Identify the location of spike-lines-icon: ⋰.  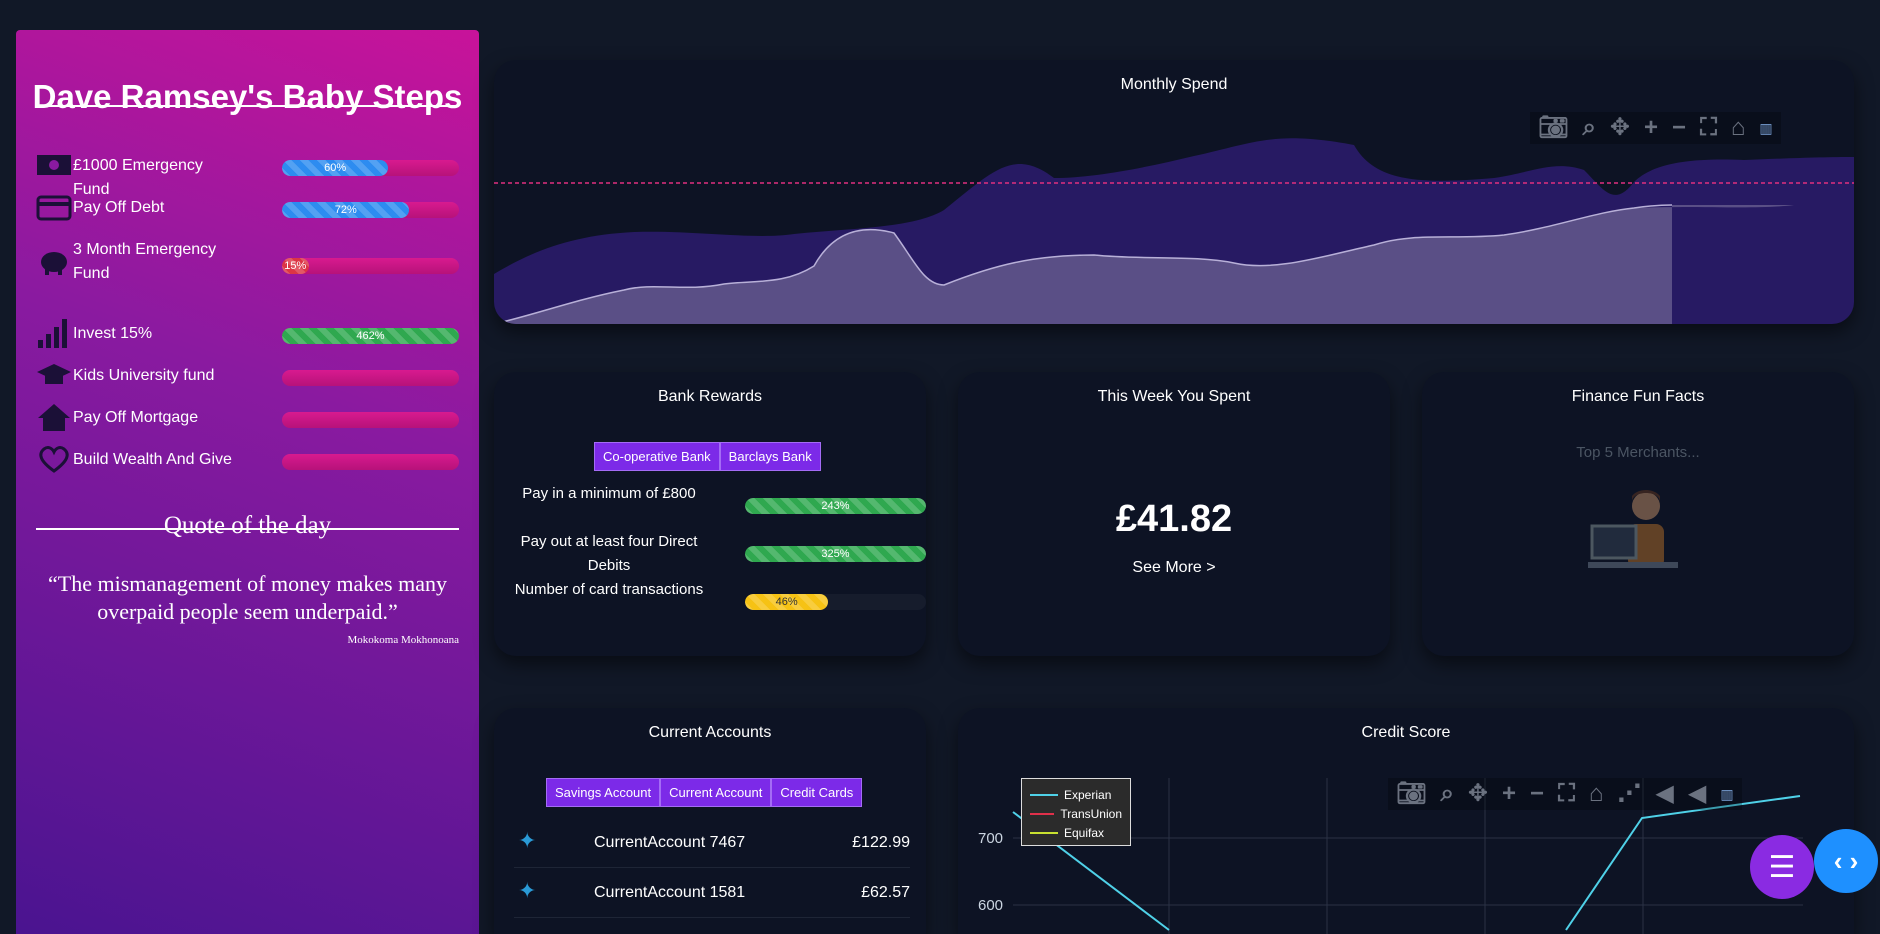
(1629, 794).